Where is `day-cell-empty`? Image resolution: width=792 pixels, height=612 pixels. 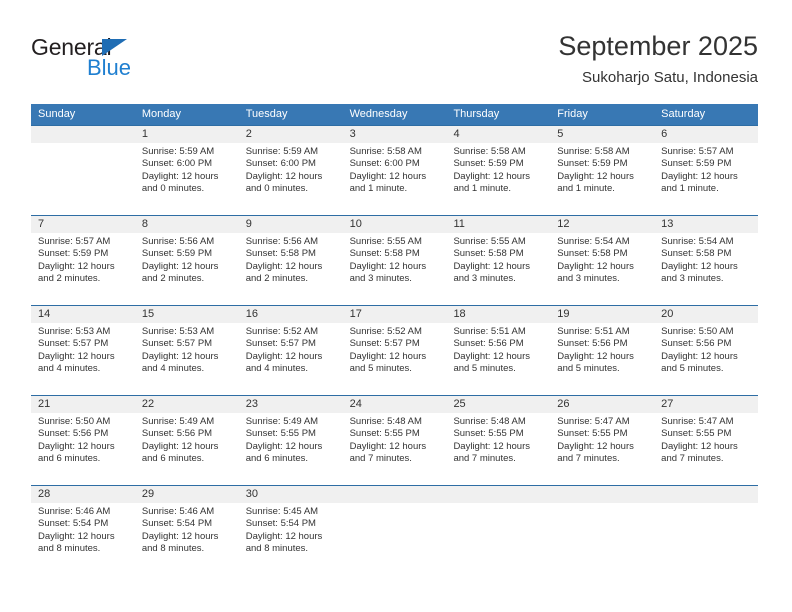 day-cell-empty is located at coordinates (394, 530).